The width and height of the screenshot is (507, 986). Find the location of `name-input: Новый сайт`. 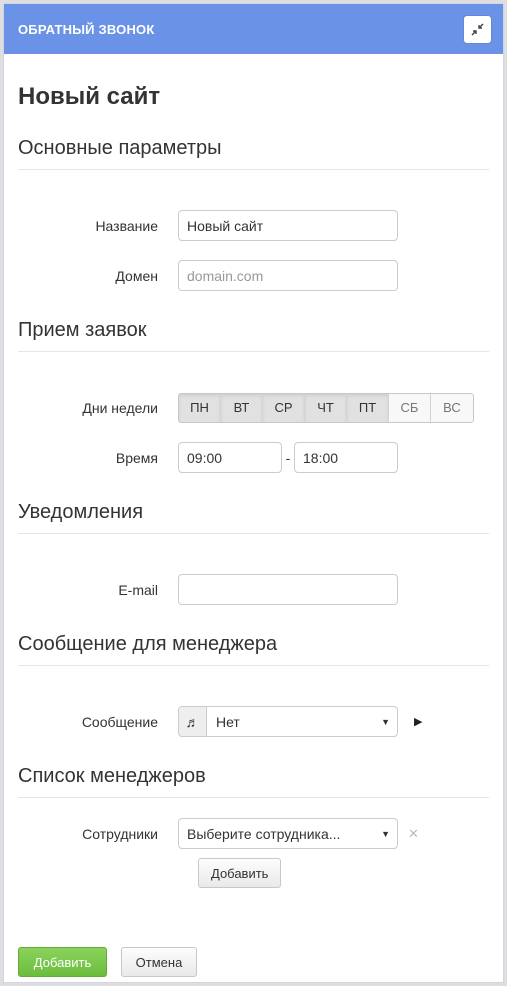

name-input: Новый сайт is located at coordinates (288, 225).